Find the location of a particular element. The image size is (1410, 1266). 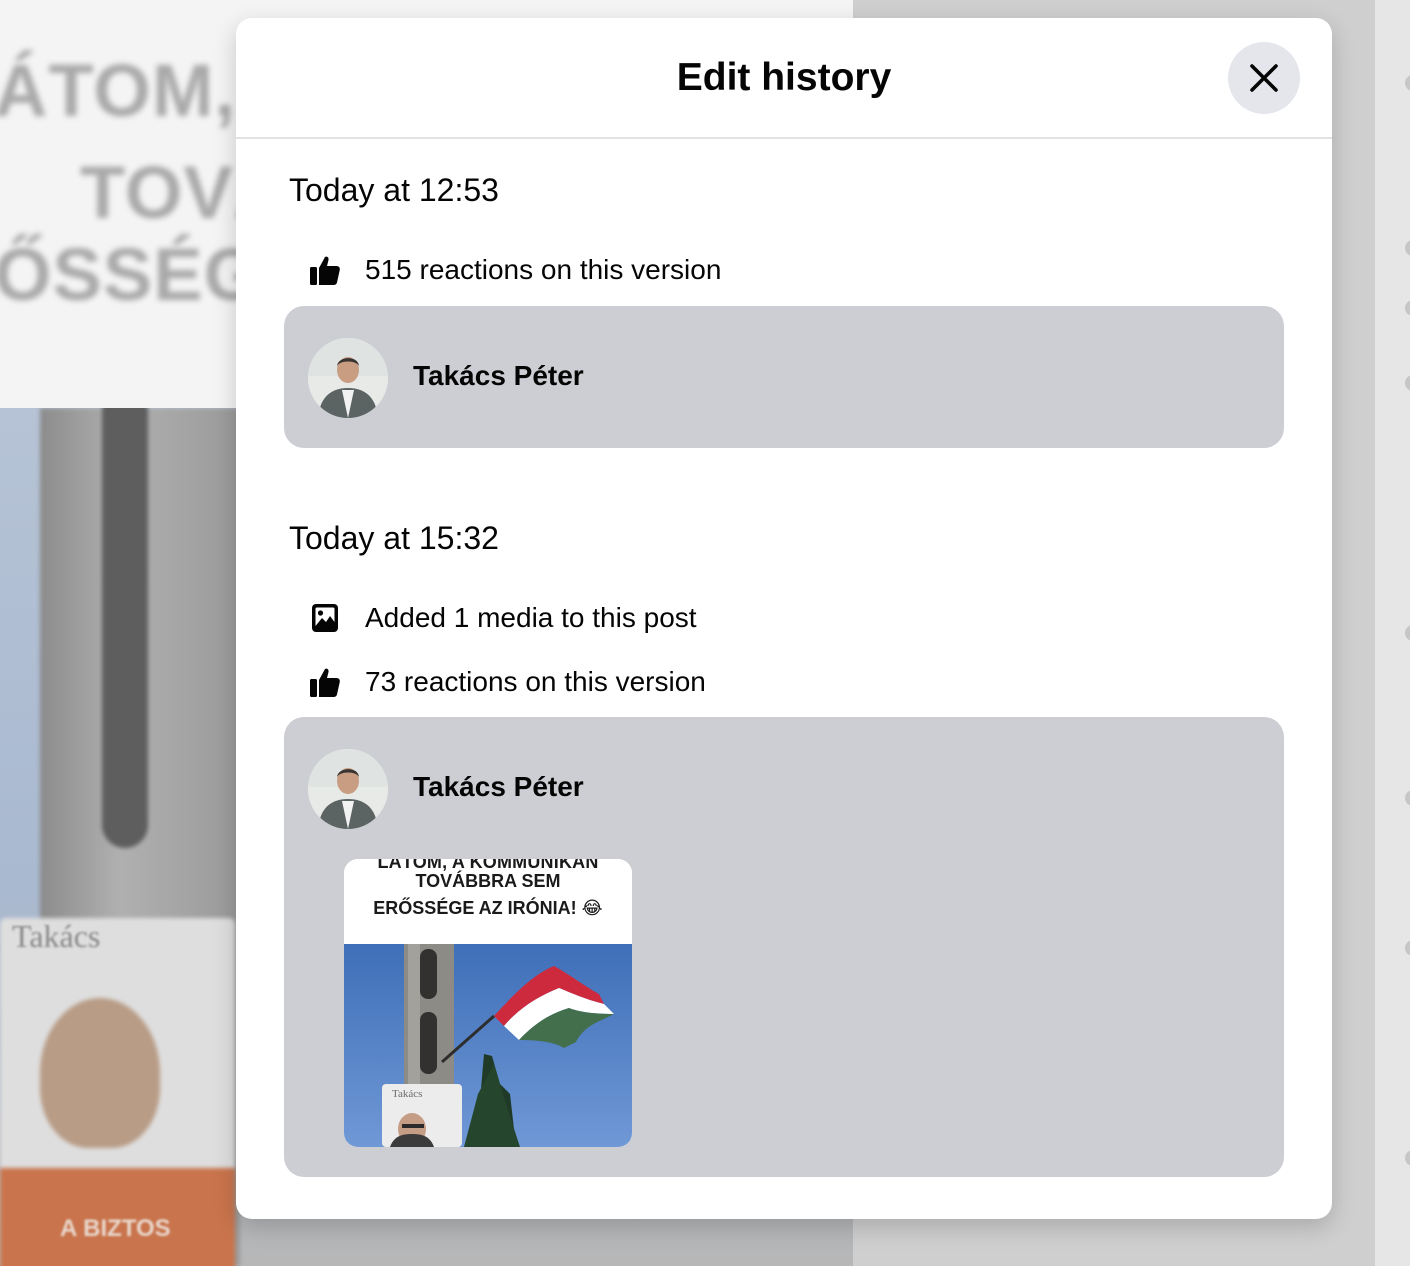

media-change-row: Added 1 media to this post is located at coordinates (502, 618).